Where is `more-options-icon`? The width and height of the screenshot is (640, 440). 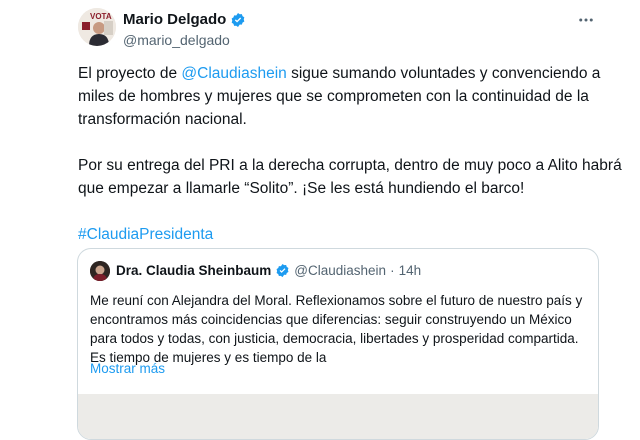 more-options-icon is located at coordinates (586, 20).